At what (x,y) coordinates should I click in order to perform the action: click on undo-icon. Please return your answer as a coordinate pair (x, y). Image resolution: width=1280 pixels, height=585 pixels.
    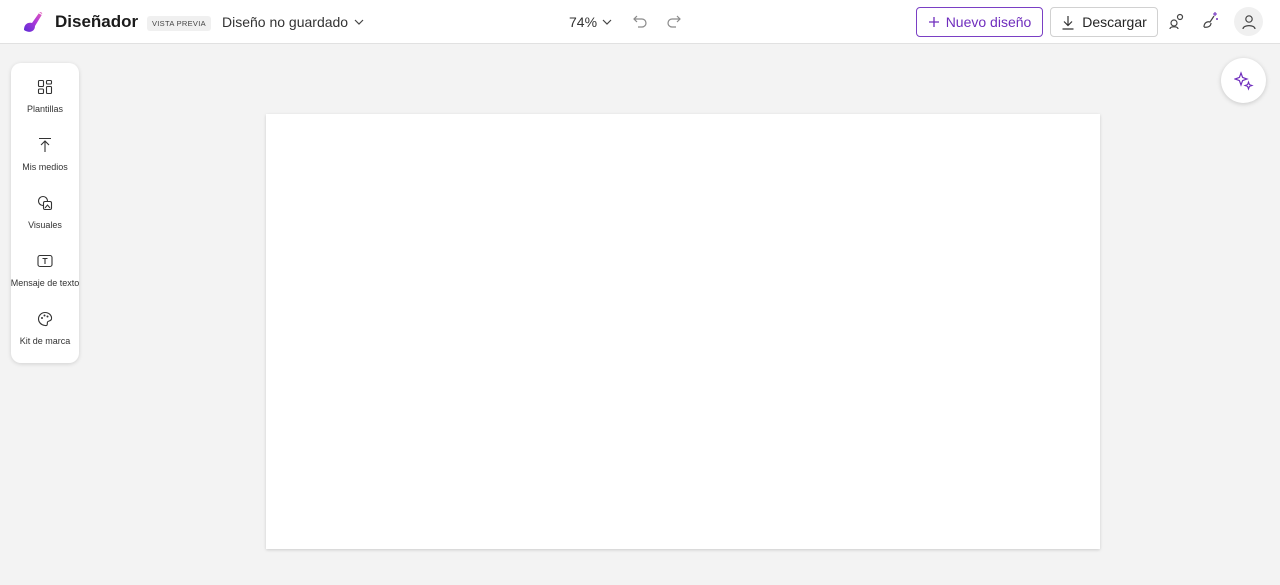
    Looking at the image, I should click on (640, 21).